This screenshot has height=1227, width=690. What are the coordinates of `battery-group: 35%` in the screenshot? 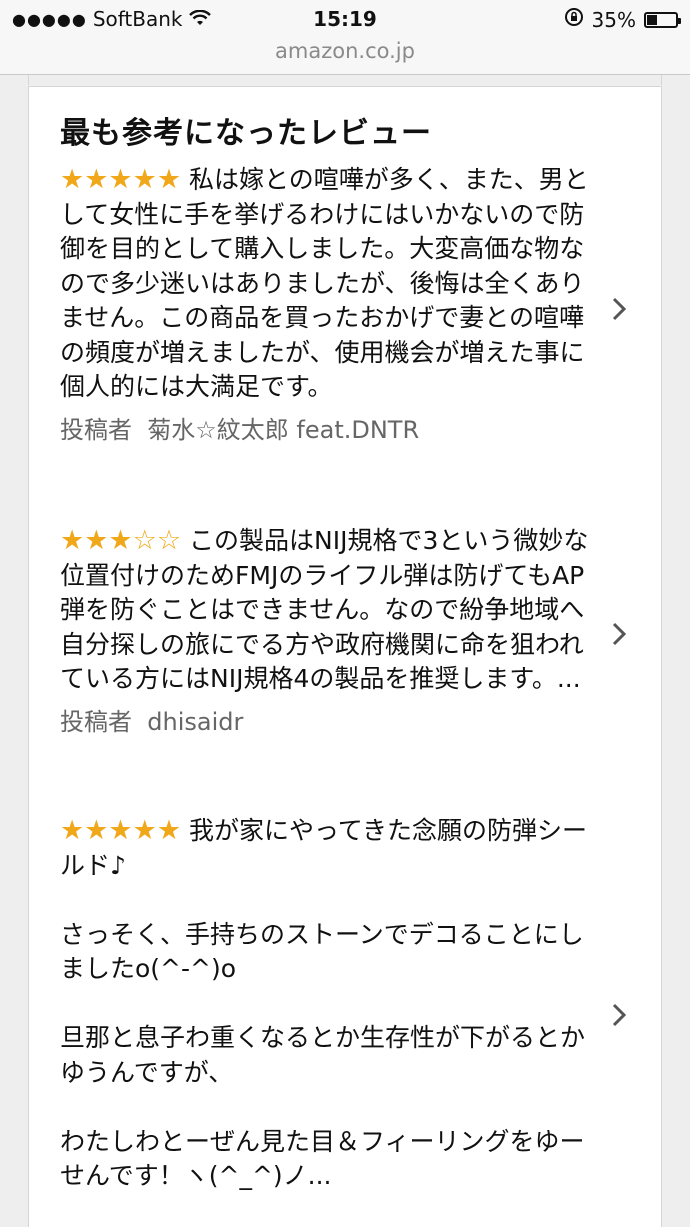 It's located at (622, 19).